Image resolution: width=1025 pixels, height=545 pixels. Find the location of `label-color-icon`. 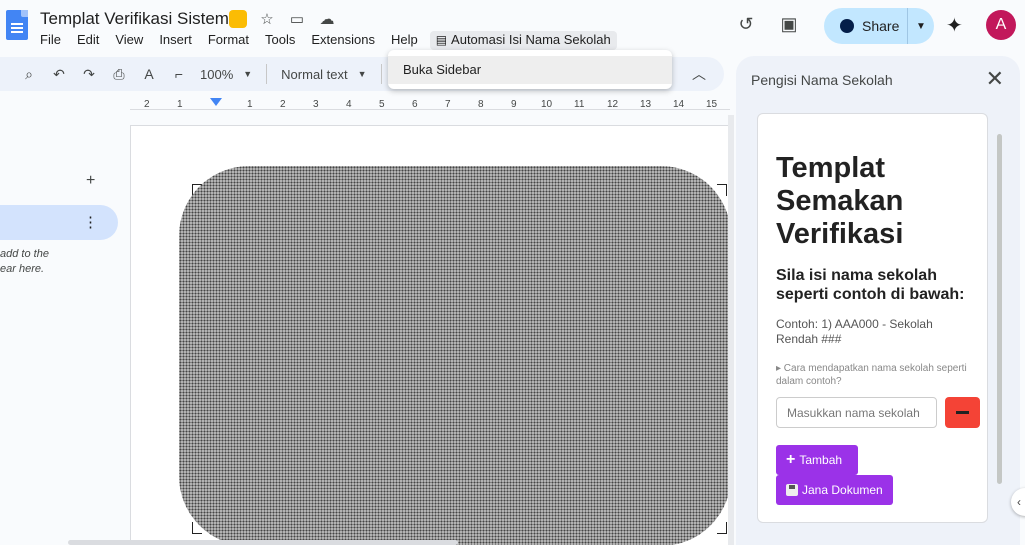

label-color-icon is located at coordinates (238, 19).